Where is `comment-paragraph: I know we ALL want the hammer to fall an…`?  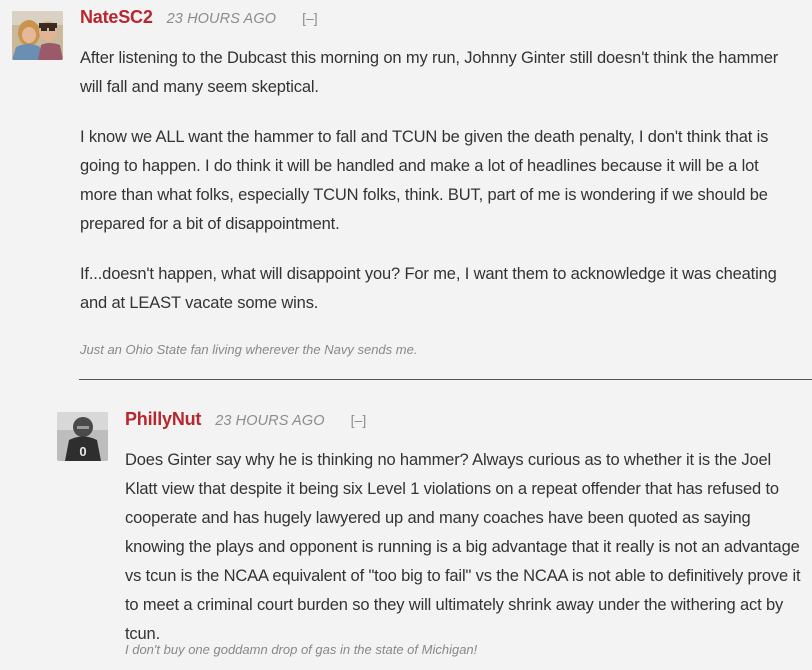
comment-paragraph: I know we ALL want the hammer to fall an… is located at coordinates (424, 180).